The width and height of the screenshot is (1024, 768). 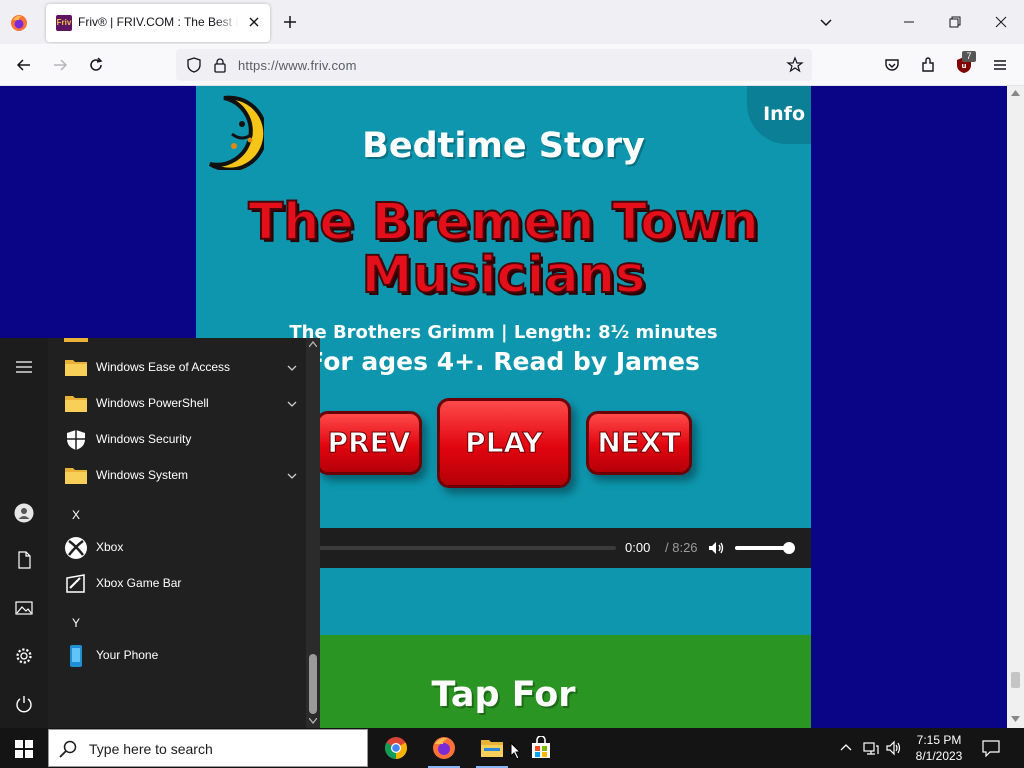 What do you see at coordinates (939, 740) in the screenshot?
I see `clock-time: 7:15 PM` at bounding box center [939, 740].